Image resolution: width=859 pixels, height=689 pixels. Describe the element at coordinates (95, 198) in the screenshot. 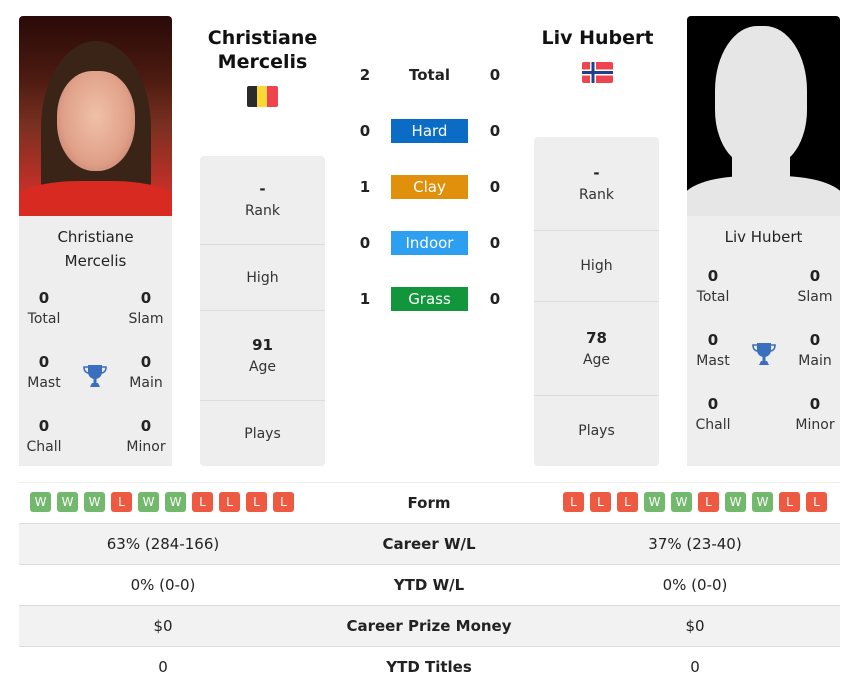

I see `photo-shirt` at that location.